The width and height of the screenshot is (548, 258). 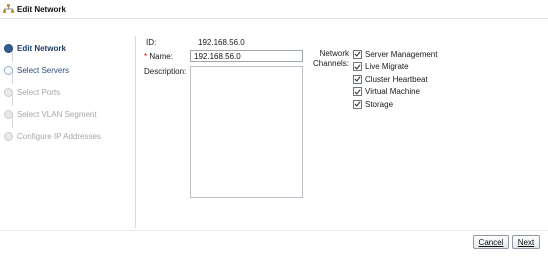 I want to click on channel-cluster-heartbeat: Cluster Heartbeat, so click(x=390, y=79).